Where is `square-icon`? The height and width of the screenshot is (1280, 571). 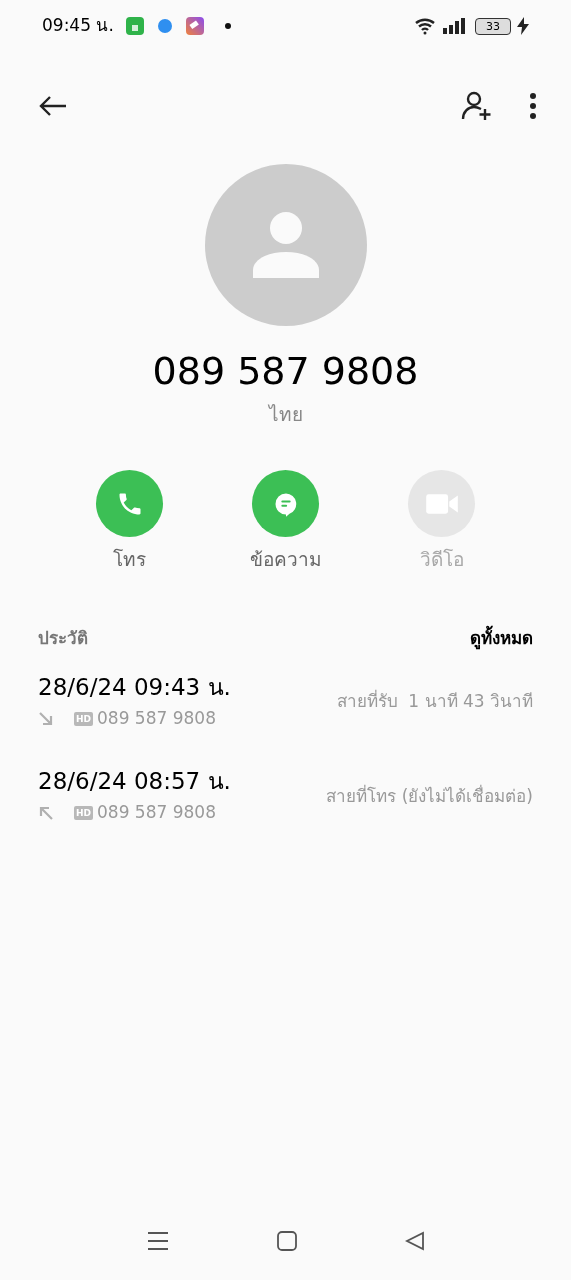 square-icon is located at coordinates (286, 1241).